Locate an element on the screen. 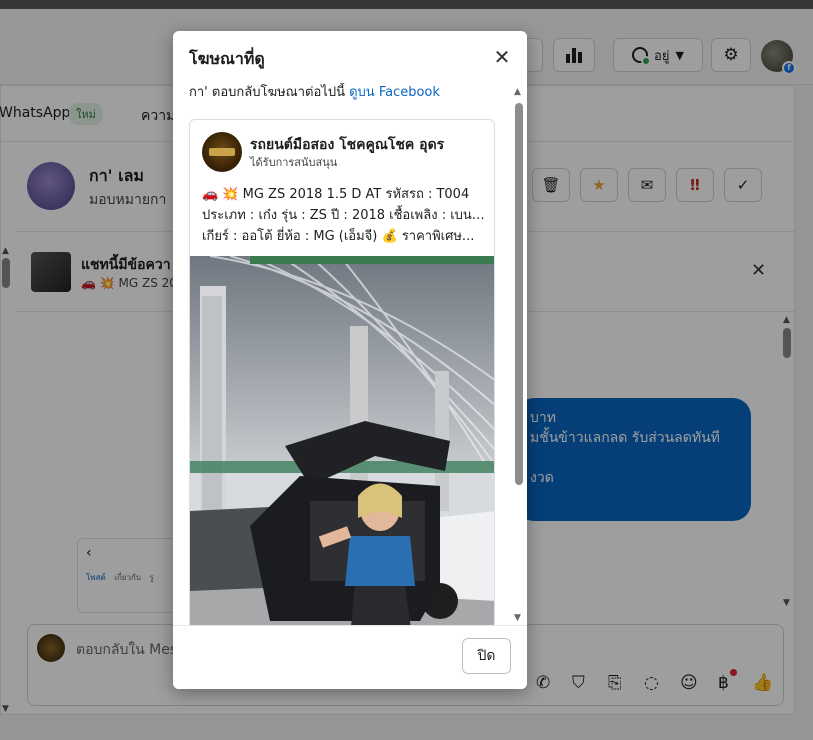 The height and width of the screenshot is (740, 813). dialog-scrollbar-thumb is located at coordinates (519, 294).